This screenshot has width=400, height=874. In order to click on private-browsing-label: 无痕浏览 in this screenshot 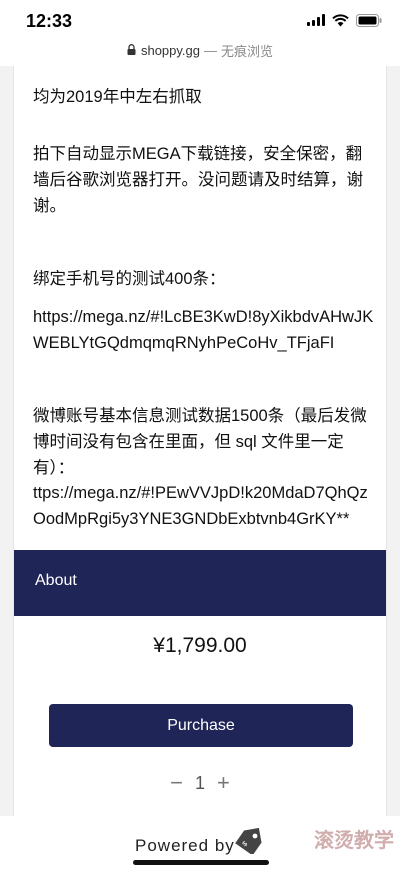, I will do `click(247, 51)`.